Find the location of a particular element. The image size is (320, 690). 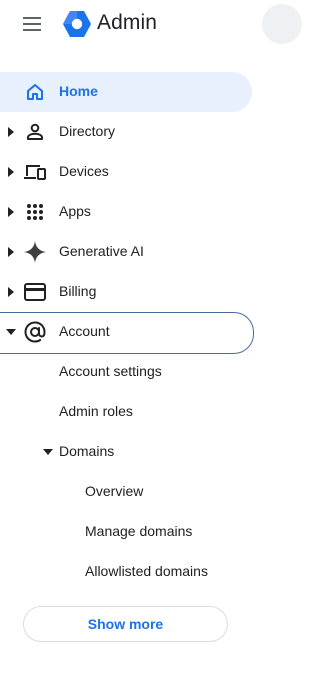

account-avatar is located at coordinates (282, 24).